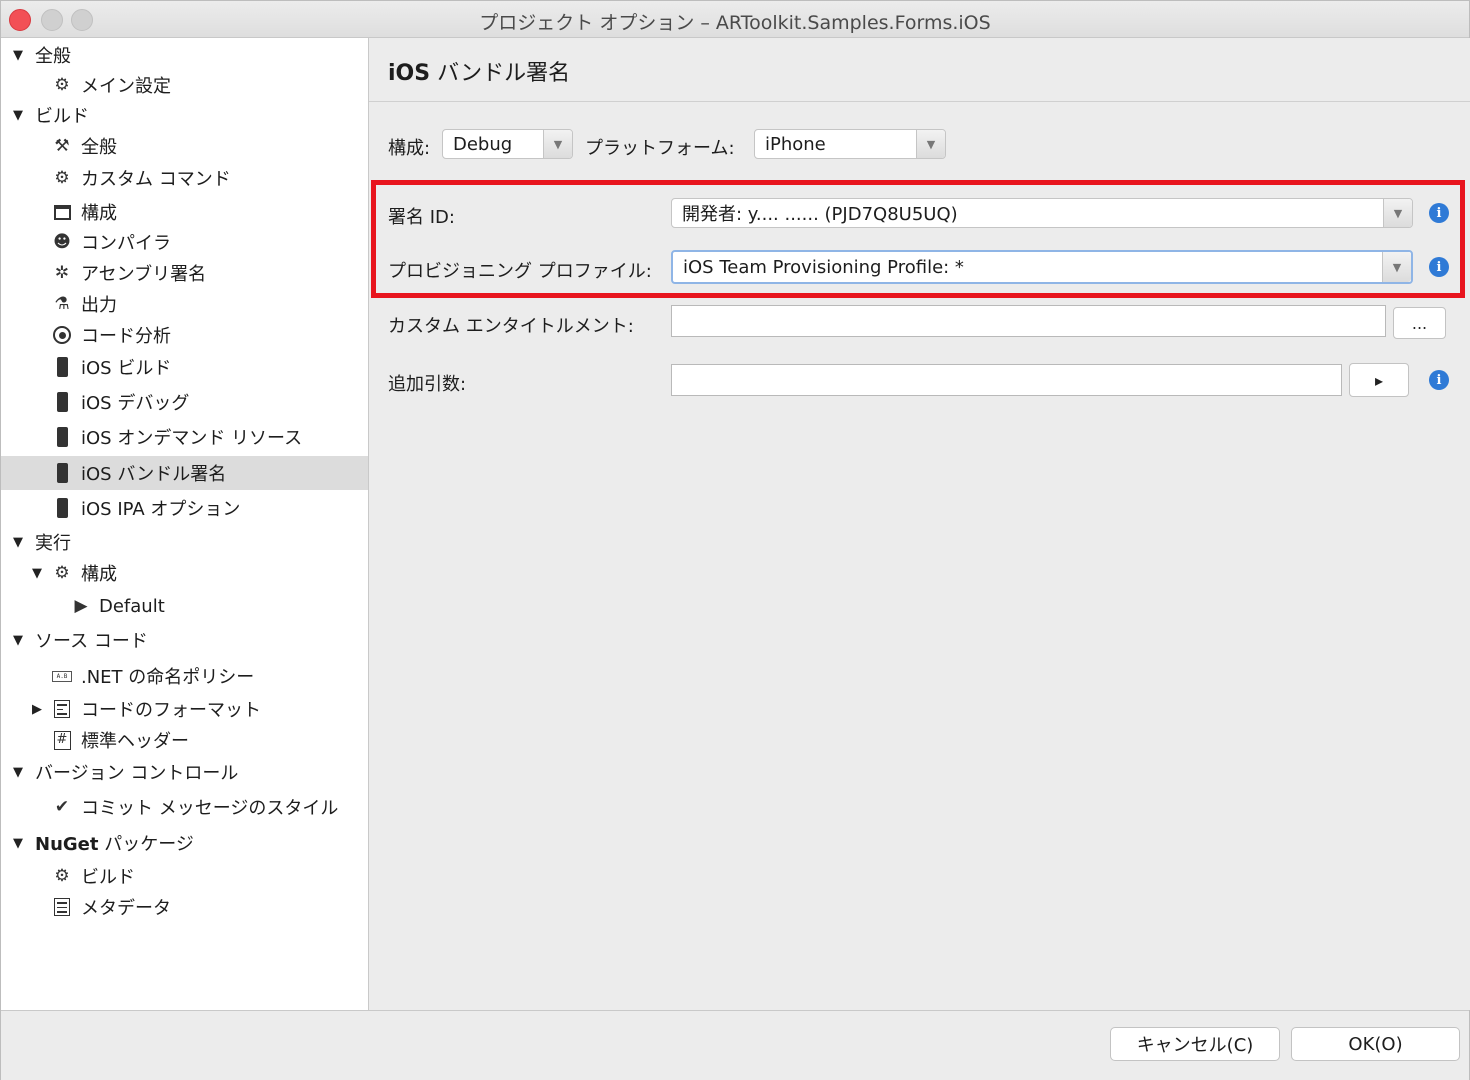  What do you see at coordinates (184, 907) in the screenshot?
I see `tree-item-metadata: メタデータ` at bounding box center [184, 907].